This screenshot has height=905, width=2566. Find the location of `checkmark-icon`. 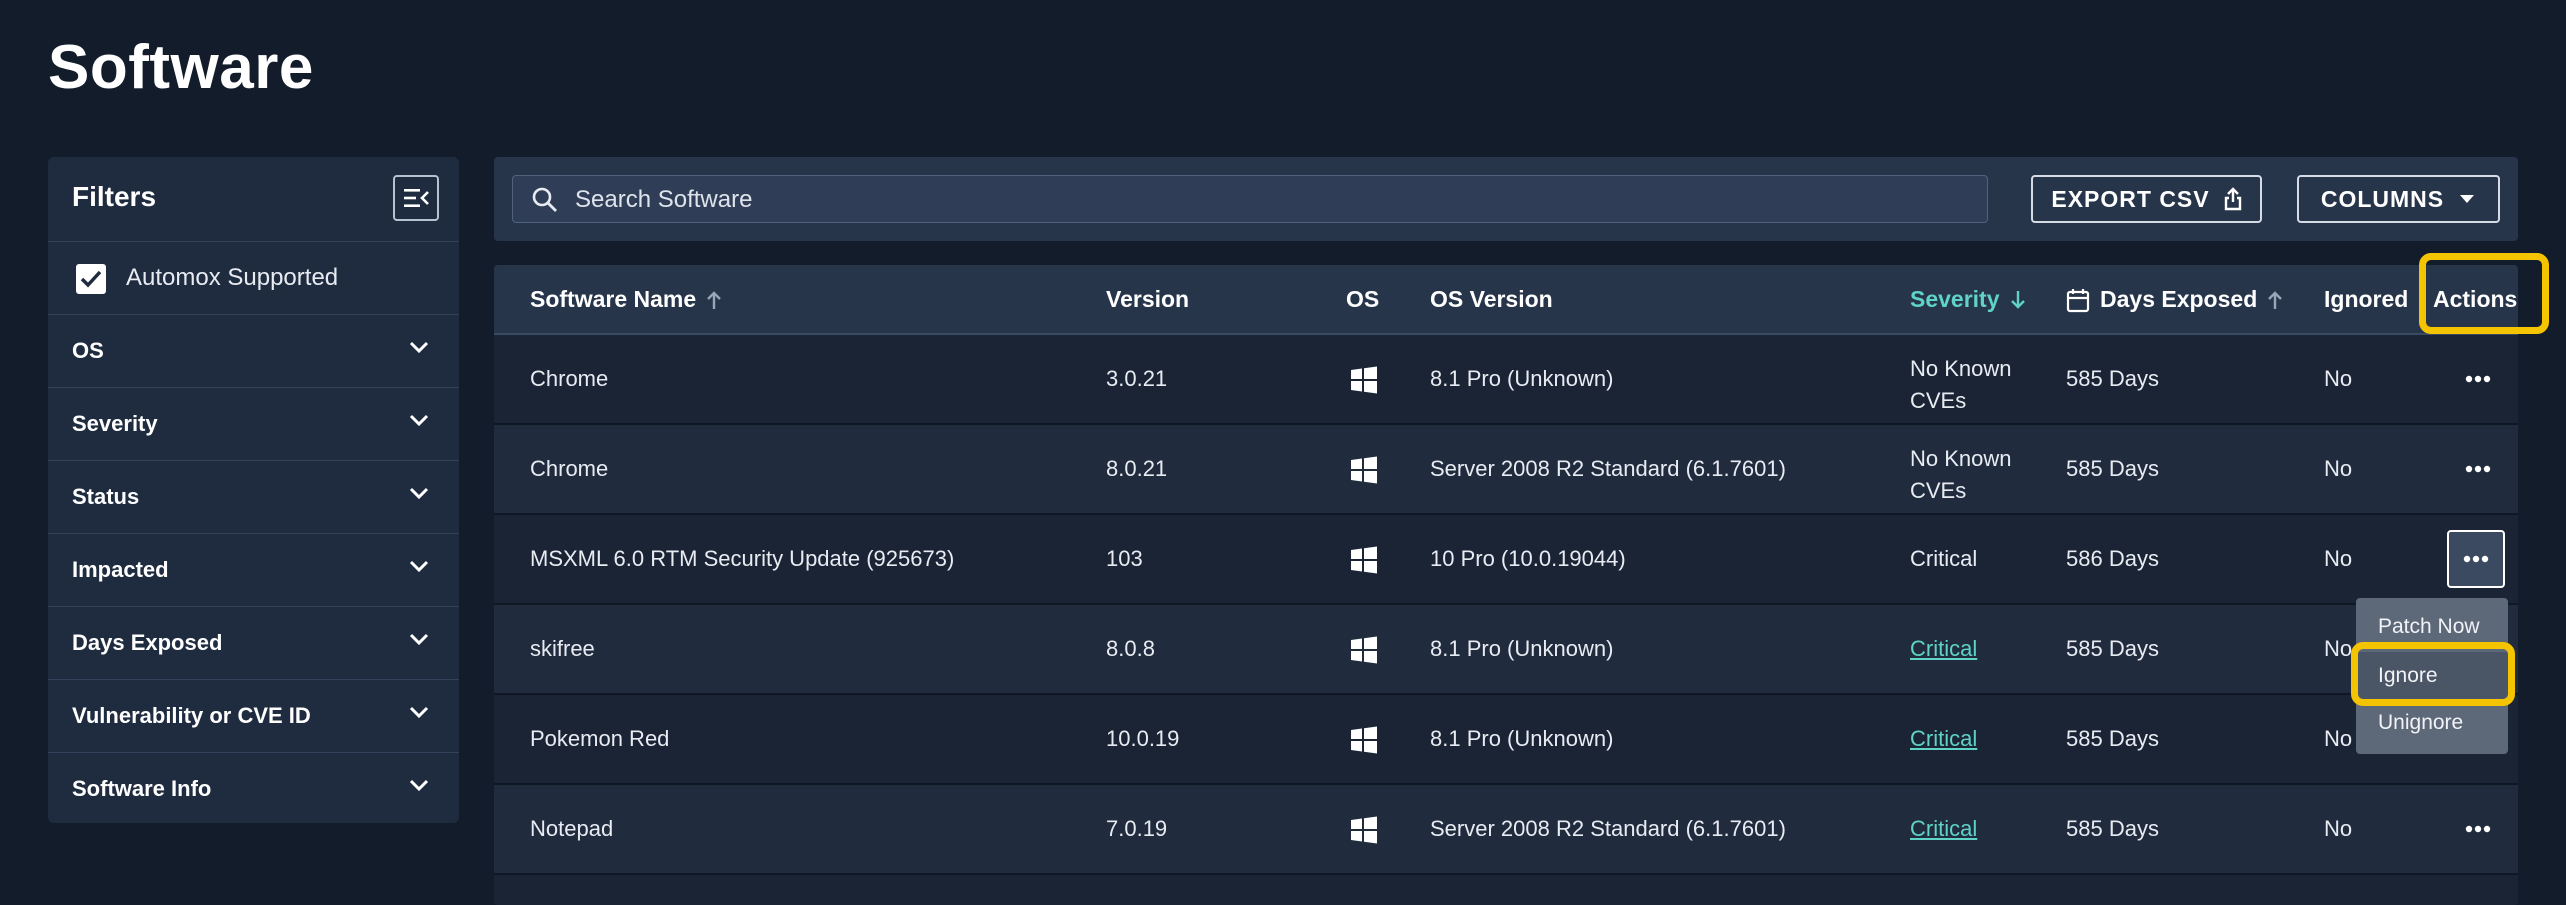

checkmark-icon is located at coordinates (91, 279).